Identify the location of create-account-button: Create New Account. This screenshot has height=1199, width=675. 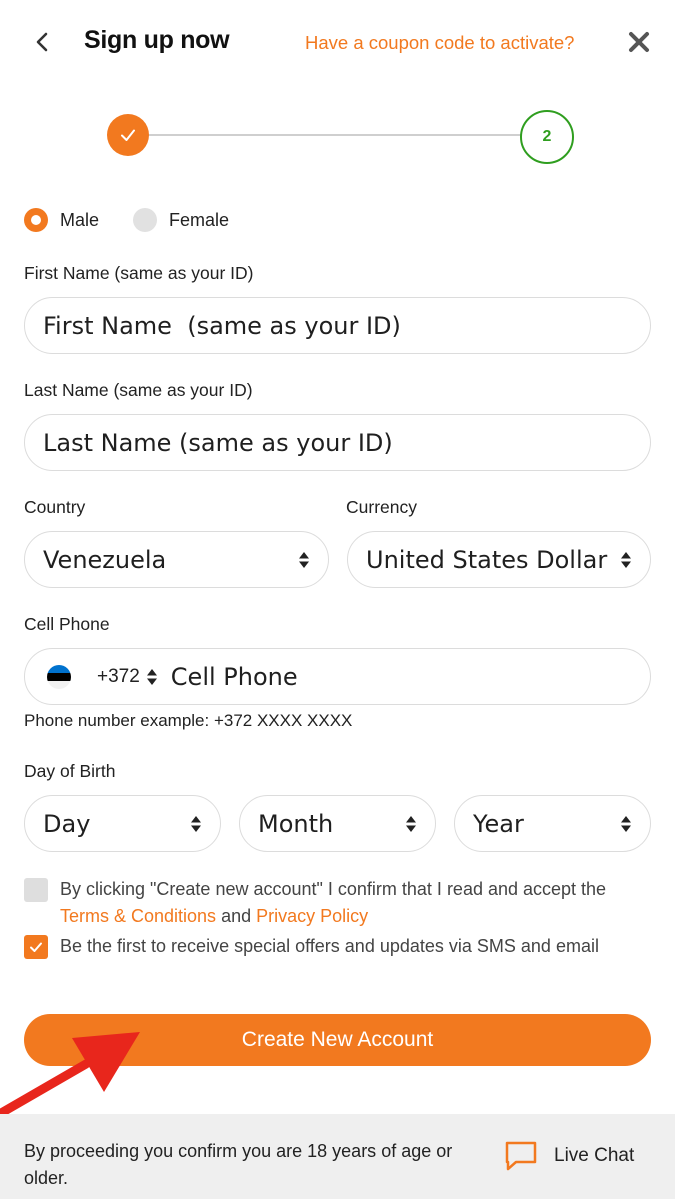
(337, 1040).